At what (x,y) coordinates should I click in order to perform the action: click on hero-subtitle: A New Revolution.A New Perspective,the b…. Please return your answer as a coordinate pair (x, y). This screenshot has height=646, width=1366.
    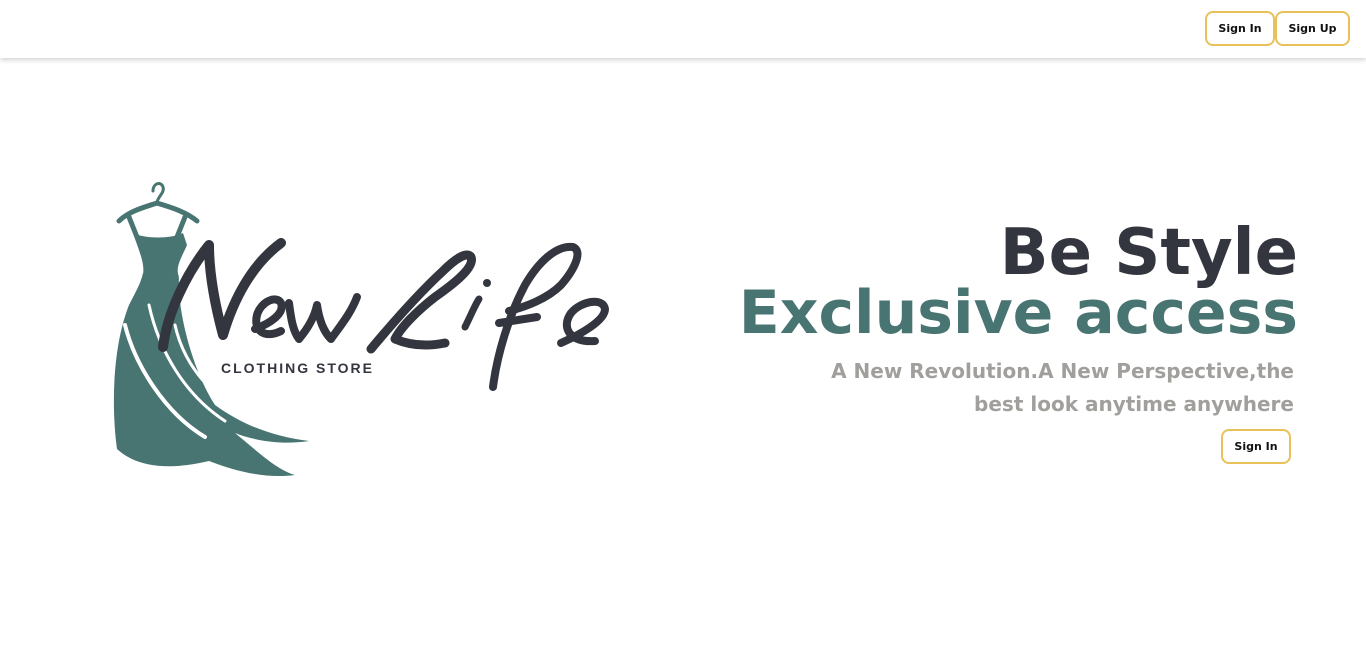
    Looking at the image, I should click on (1062, 387).